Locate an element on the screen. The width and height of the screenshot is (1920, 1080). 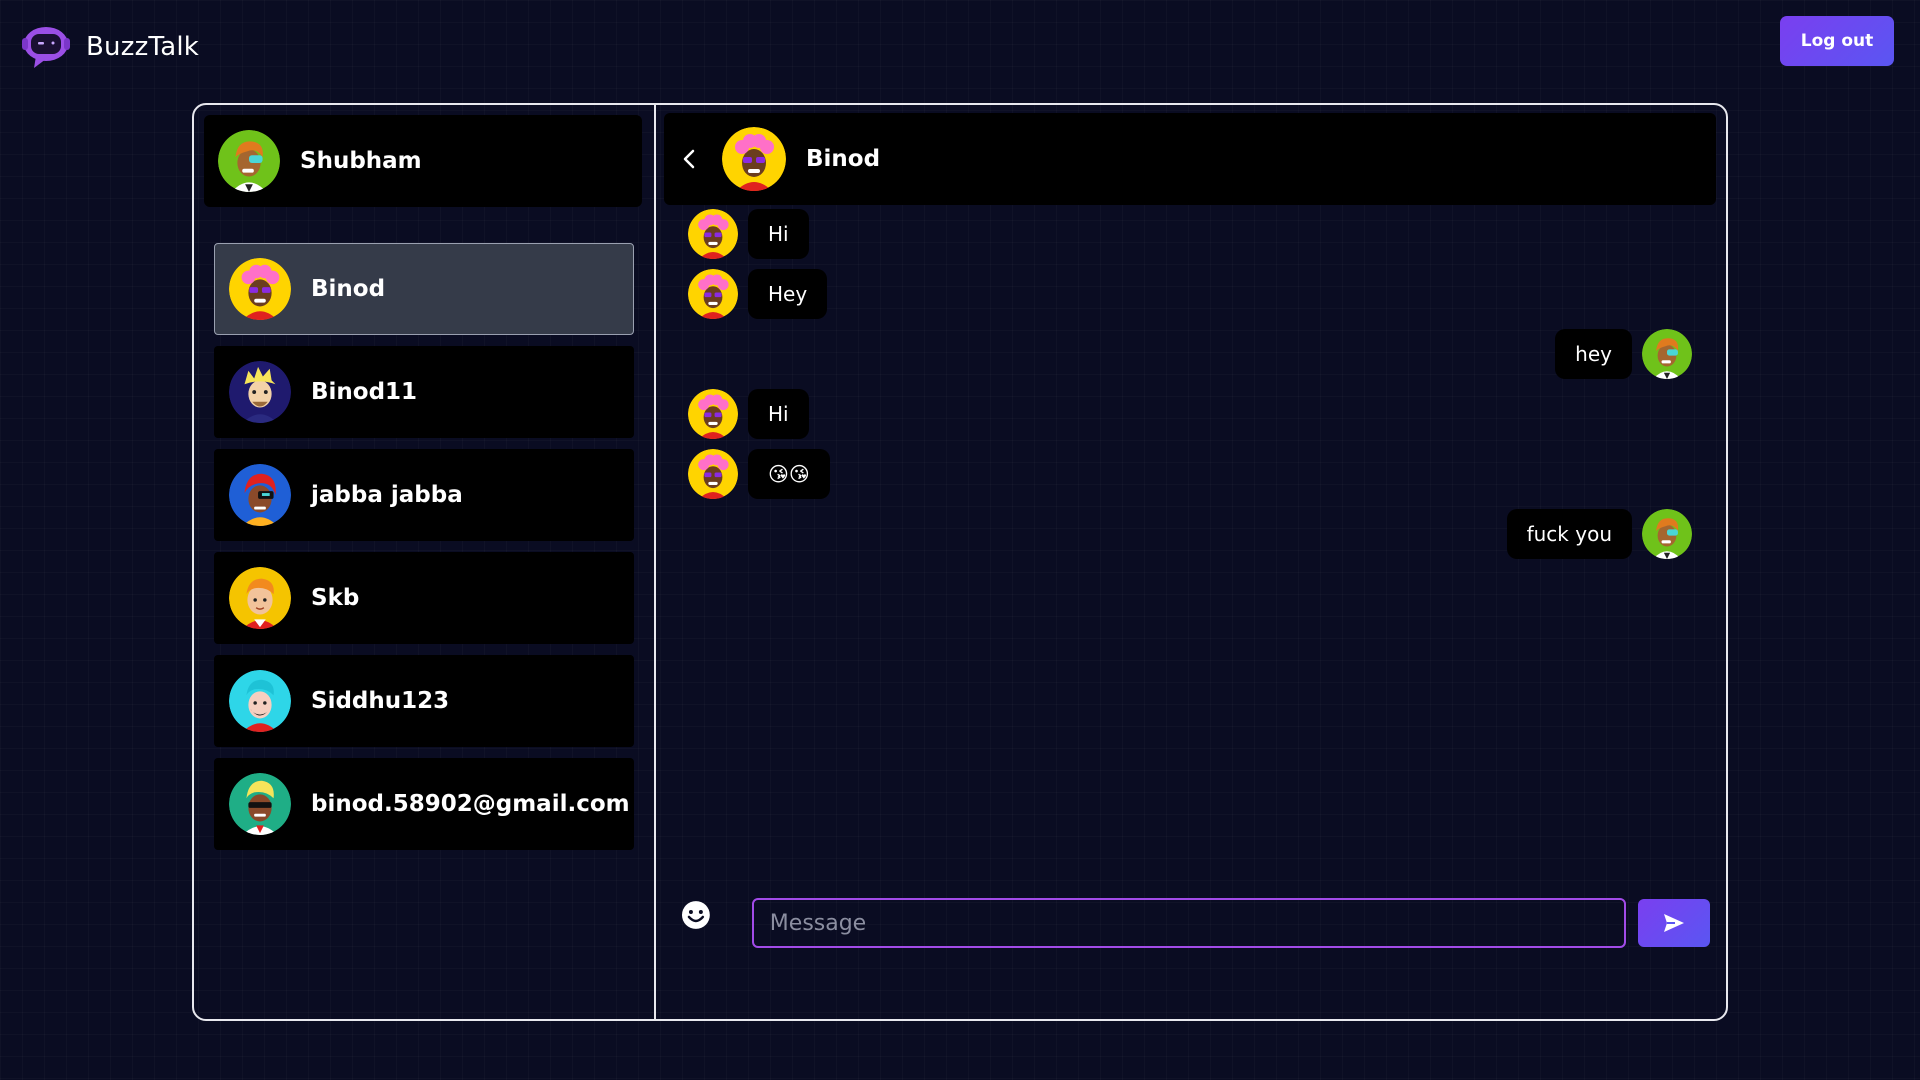
message-composer is located at coordinates (1195, 923).